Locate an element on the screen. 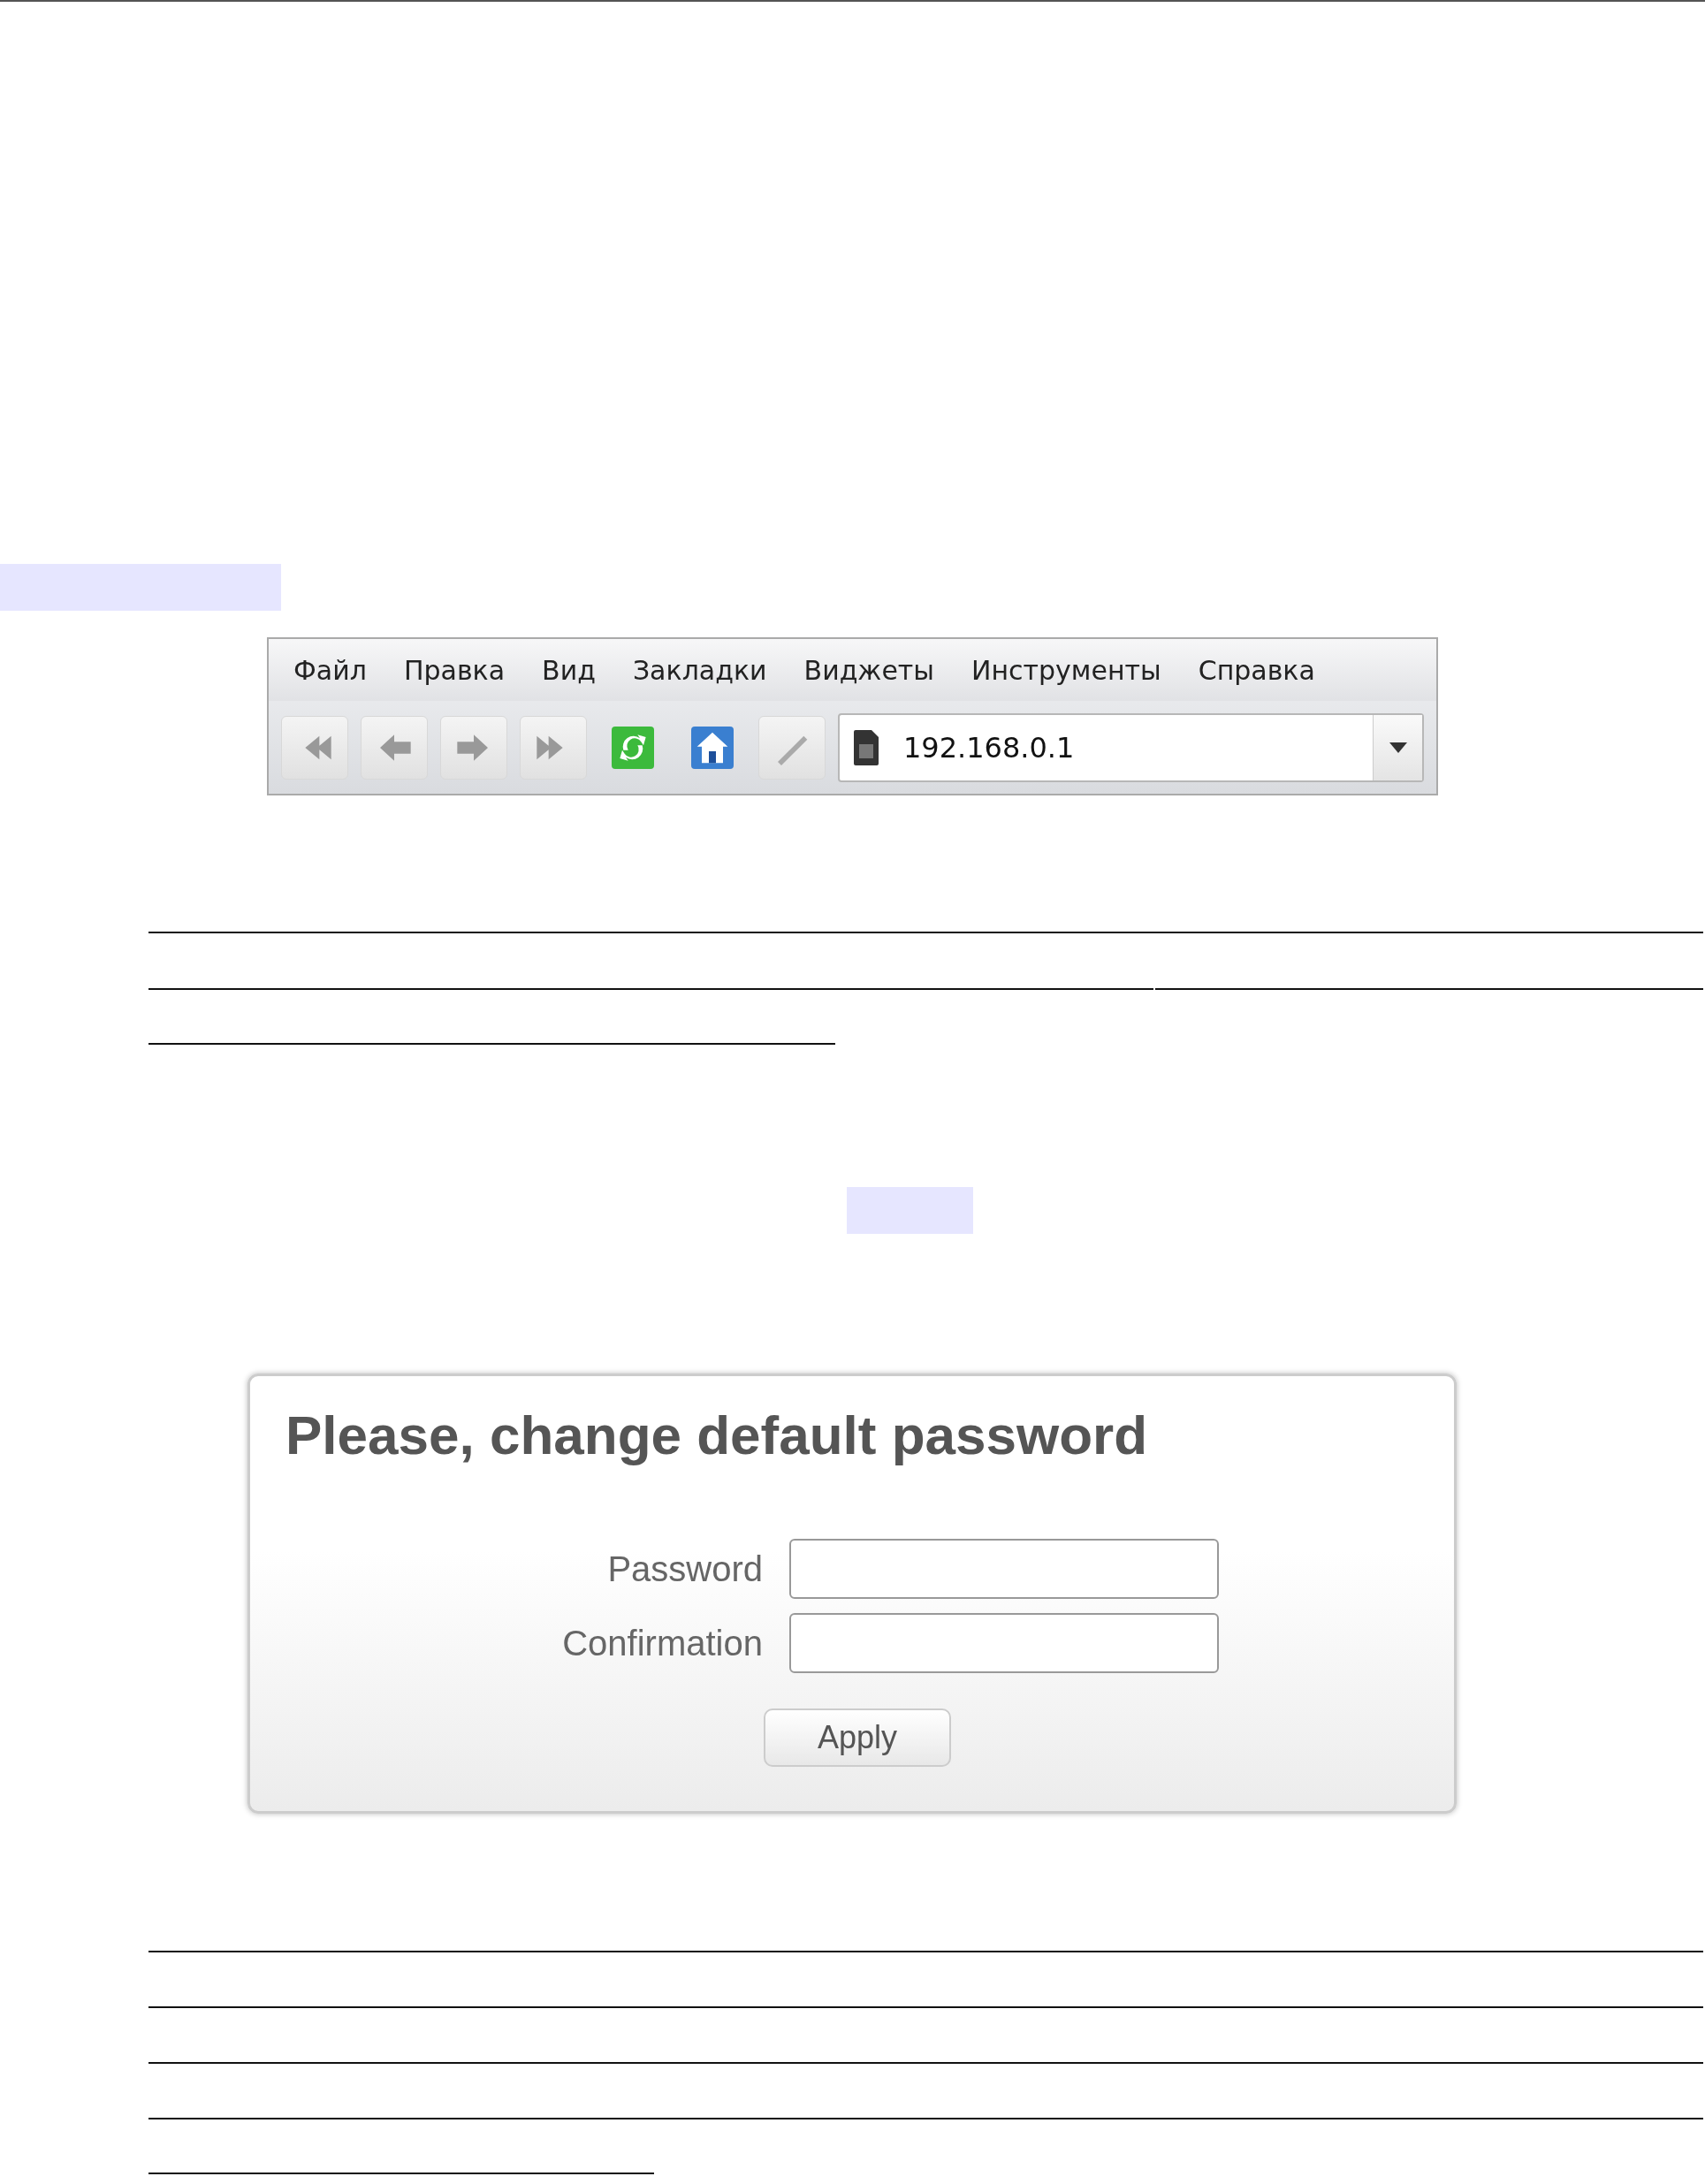 The height and width of the screenshot is (2184, 1705). apply-button: Apply is located at coordinates (857, 1738).